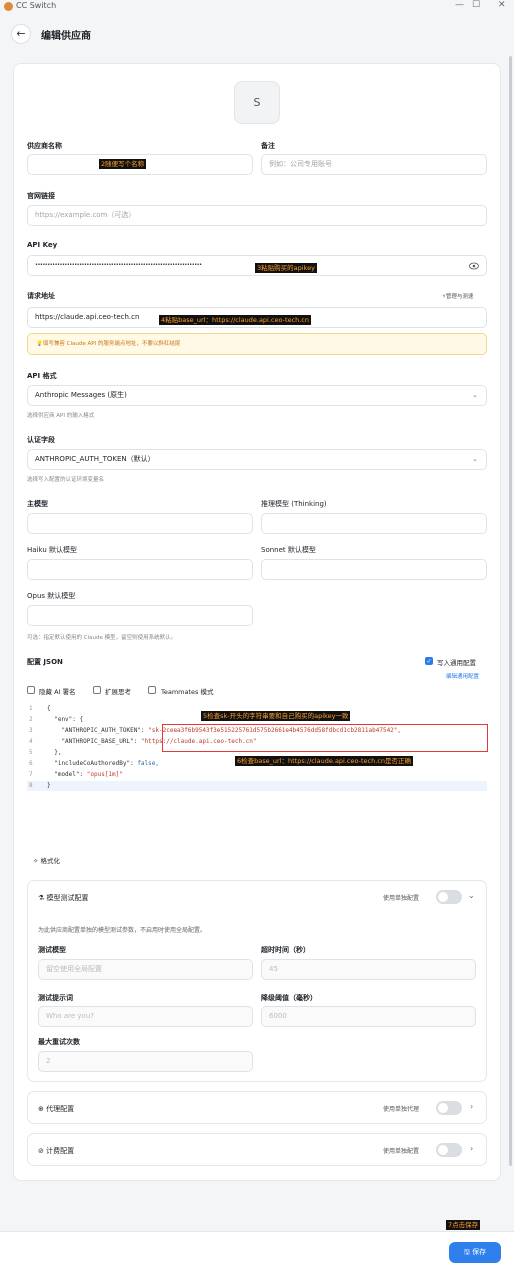 The width and height of the screenshot is (514, 1266). What do you see at coordinates (55, 998) in the screenshot?
I see `prompt-label: 测试提示词` at bounding box center [55, 998].